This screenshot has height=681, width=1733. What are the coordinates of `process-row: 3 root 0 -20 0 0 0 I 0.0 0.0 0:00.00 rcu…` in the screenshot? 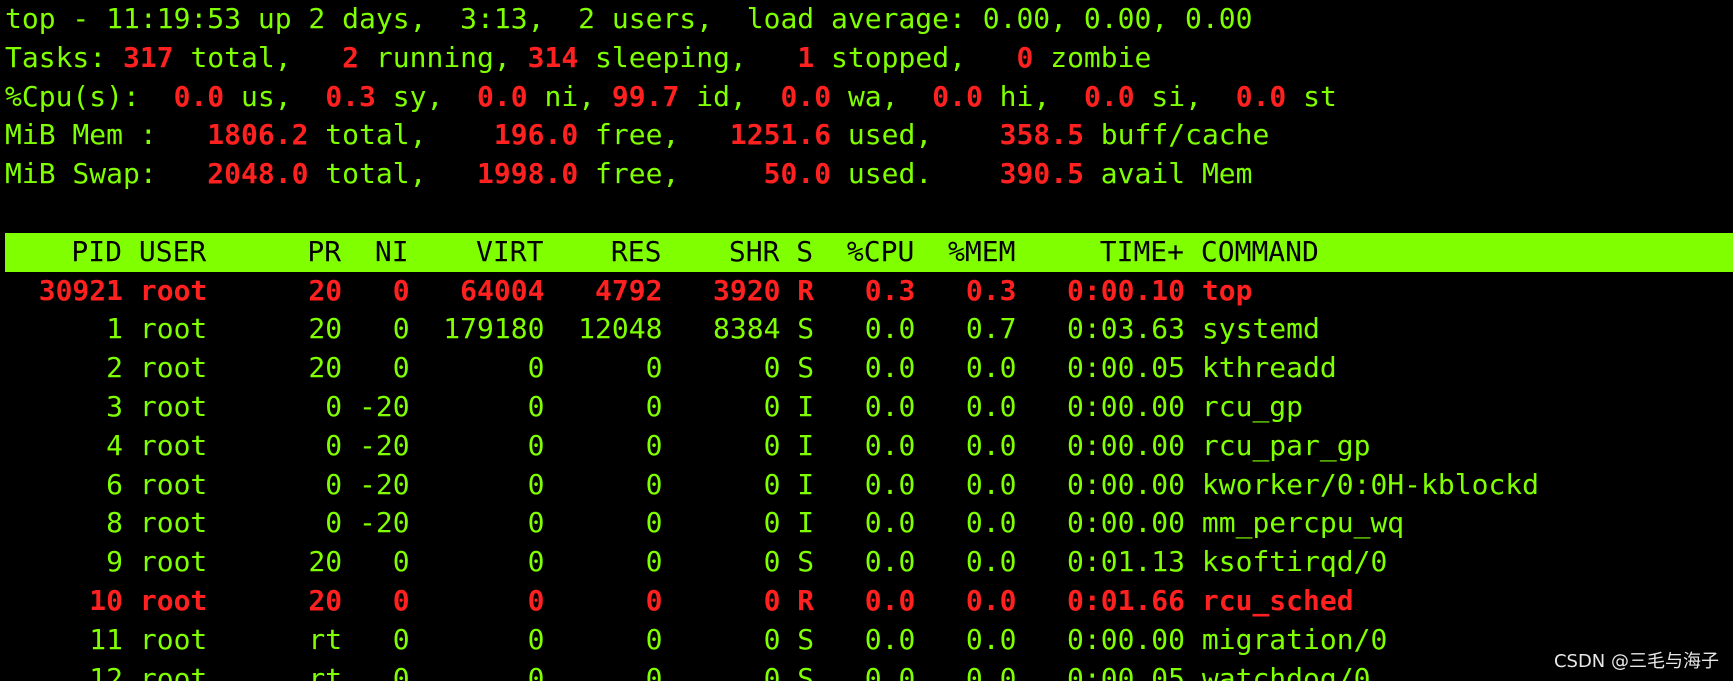 It's located at (869, 407).